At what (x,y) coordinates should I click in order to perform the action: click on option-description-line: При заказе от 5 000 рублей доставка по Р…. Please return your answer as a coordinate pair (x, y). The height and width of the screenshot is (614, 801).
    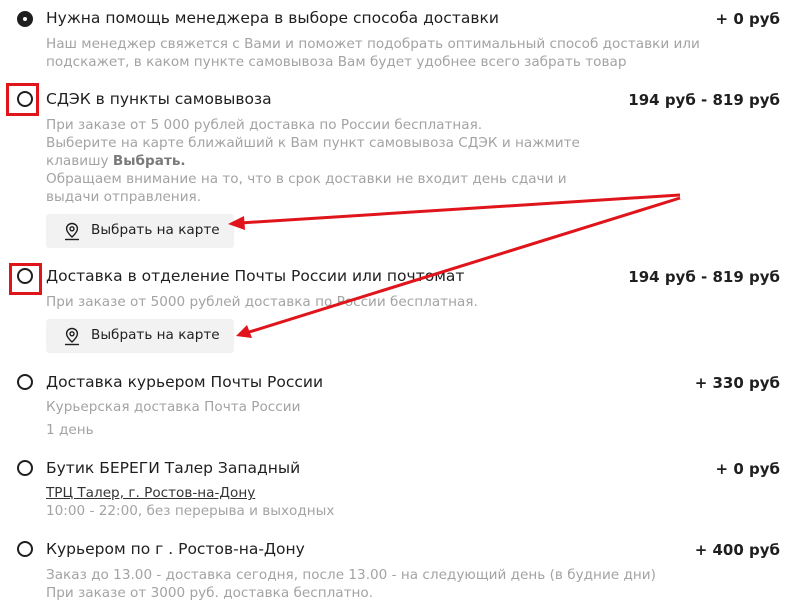
    Looking at the image, I should click on (264, 125).